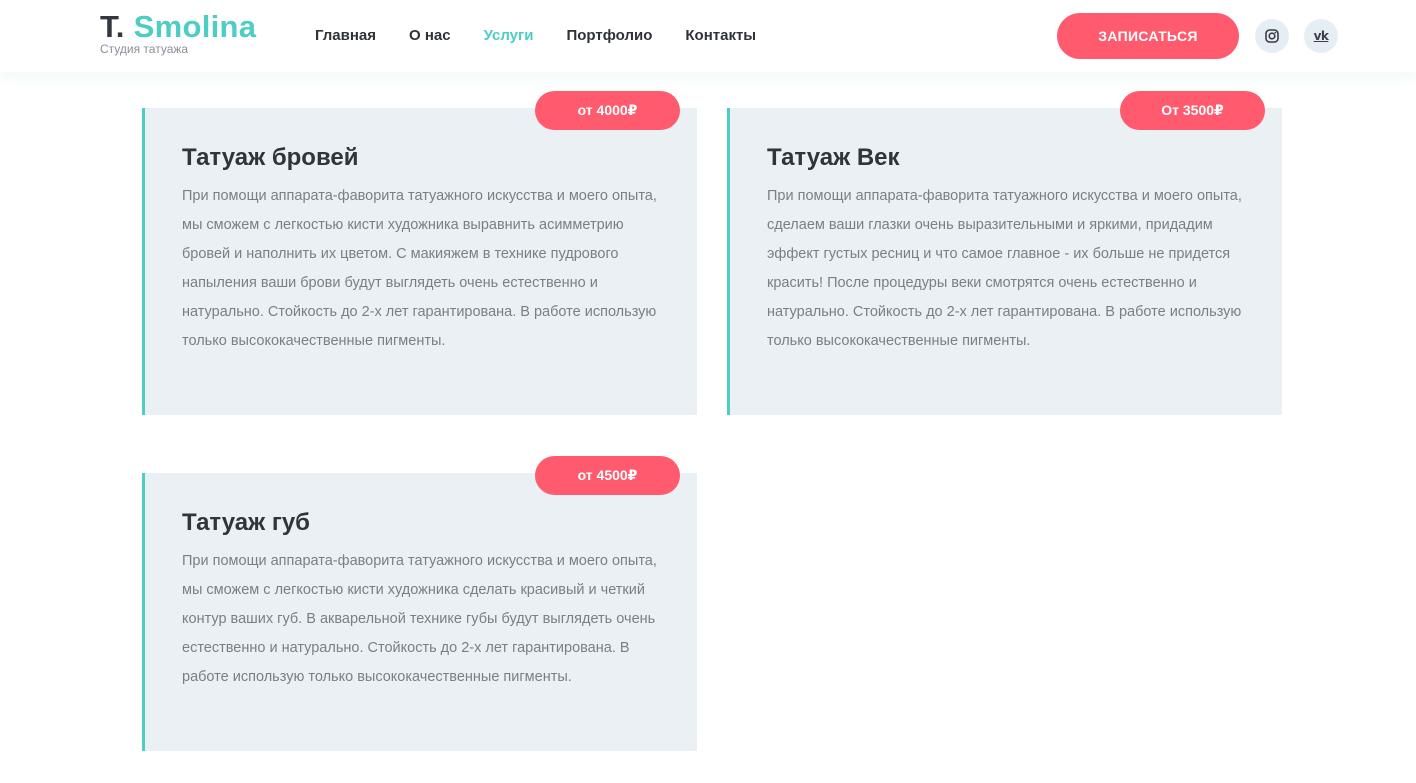  What do you see at coordinates (607, 475) in the screenshot?
I see `price-badge: от 4500₽` at bounding box center [607, 475].